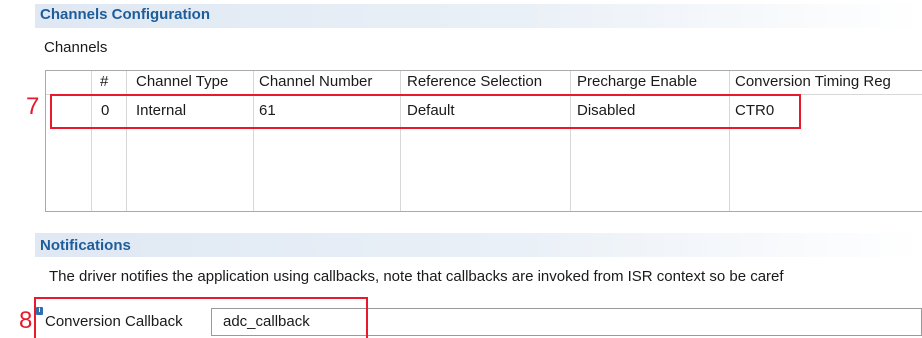 This screenshot has width=922, height=338. I want to click on column-header-channel-number: Channel Number, so click(315, 81).